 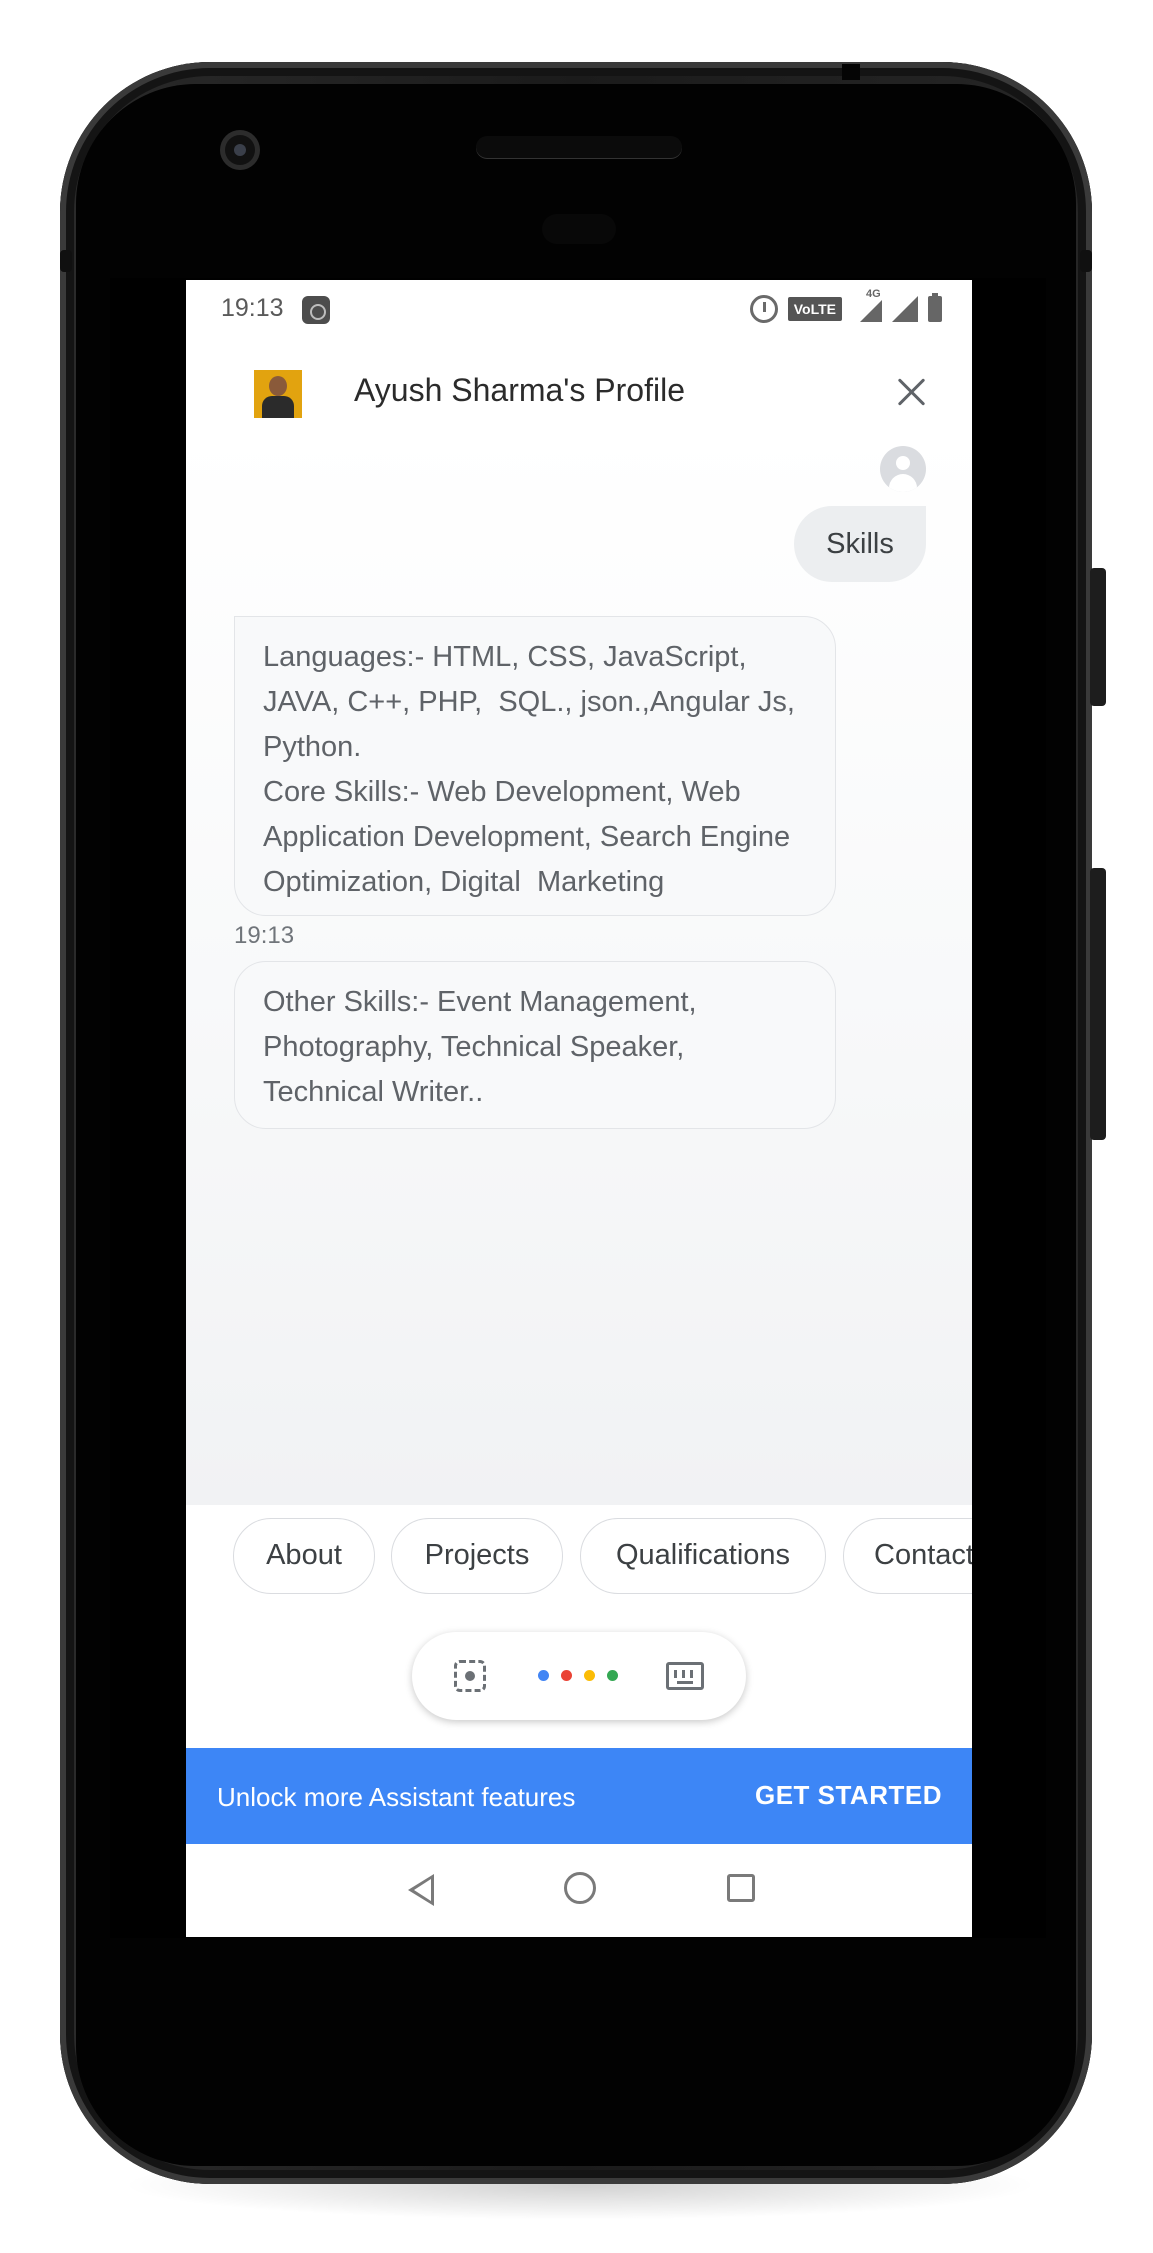 I want to click on notification-app-icon, so click(x=316, y=310).